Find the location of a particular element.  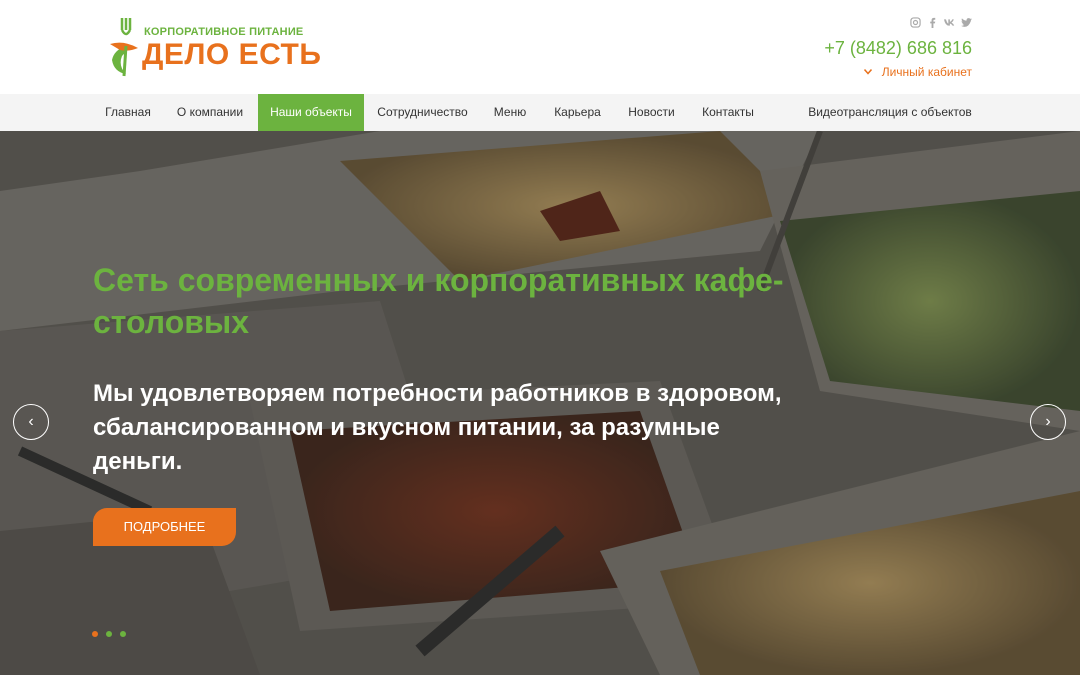

phone-number: +7 (8482) 686 816 is located at coordinates (898, 48).